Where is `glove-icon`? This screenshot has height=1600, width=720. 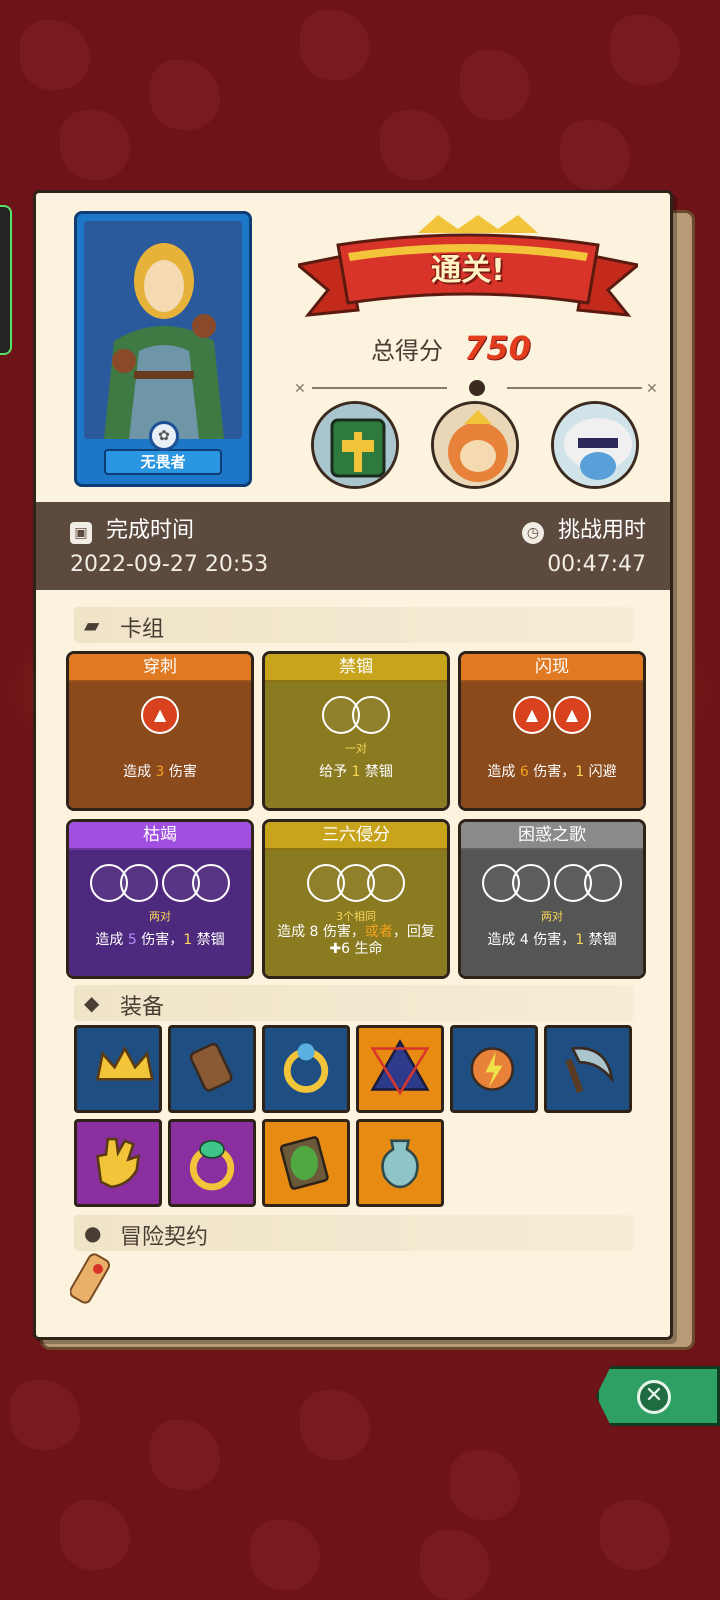 glove-icon is located at coordinates (118, 1163).